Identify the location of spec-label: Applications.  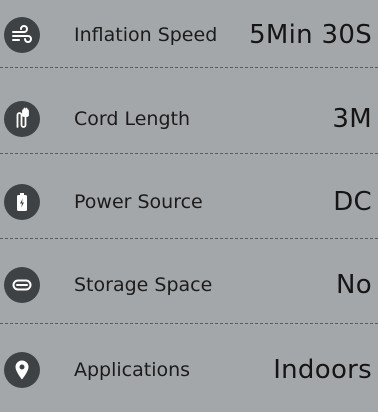
(132, 369).